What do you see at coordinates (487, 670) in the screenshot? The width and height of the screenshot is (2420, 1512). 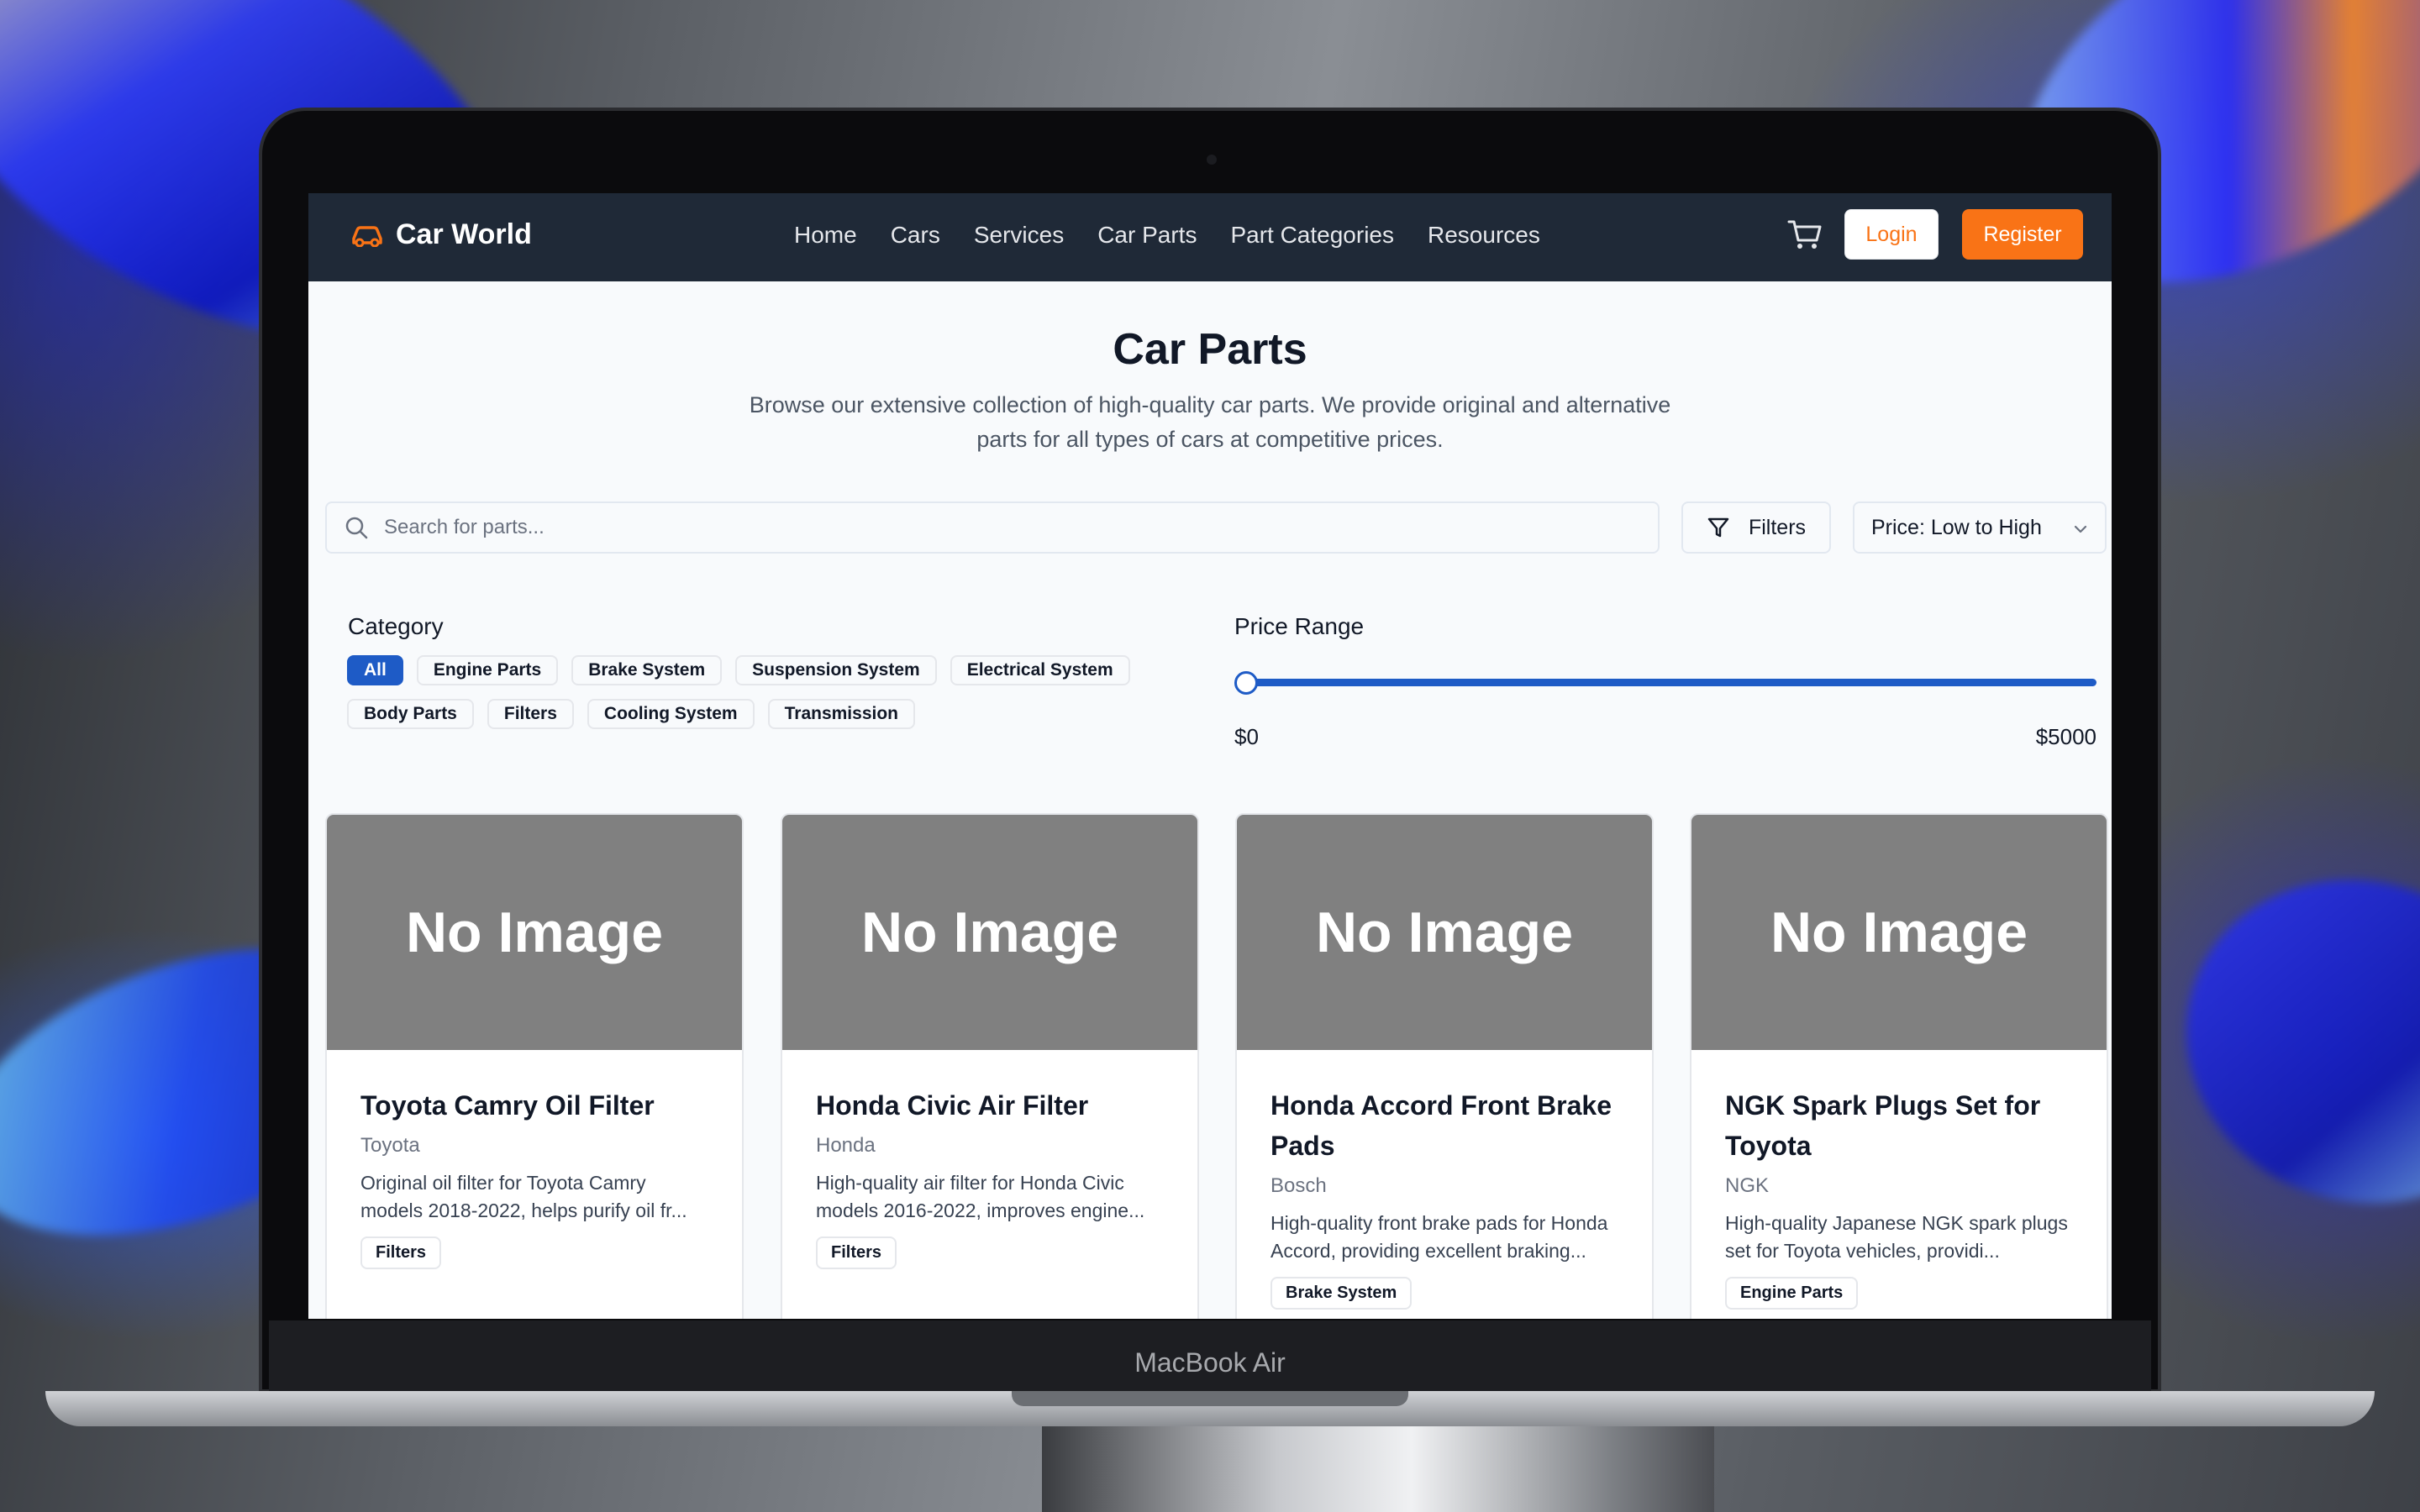 I see `chip-engine-parts: Engine Parts` at bounding box center [487, 670].